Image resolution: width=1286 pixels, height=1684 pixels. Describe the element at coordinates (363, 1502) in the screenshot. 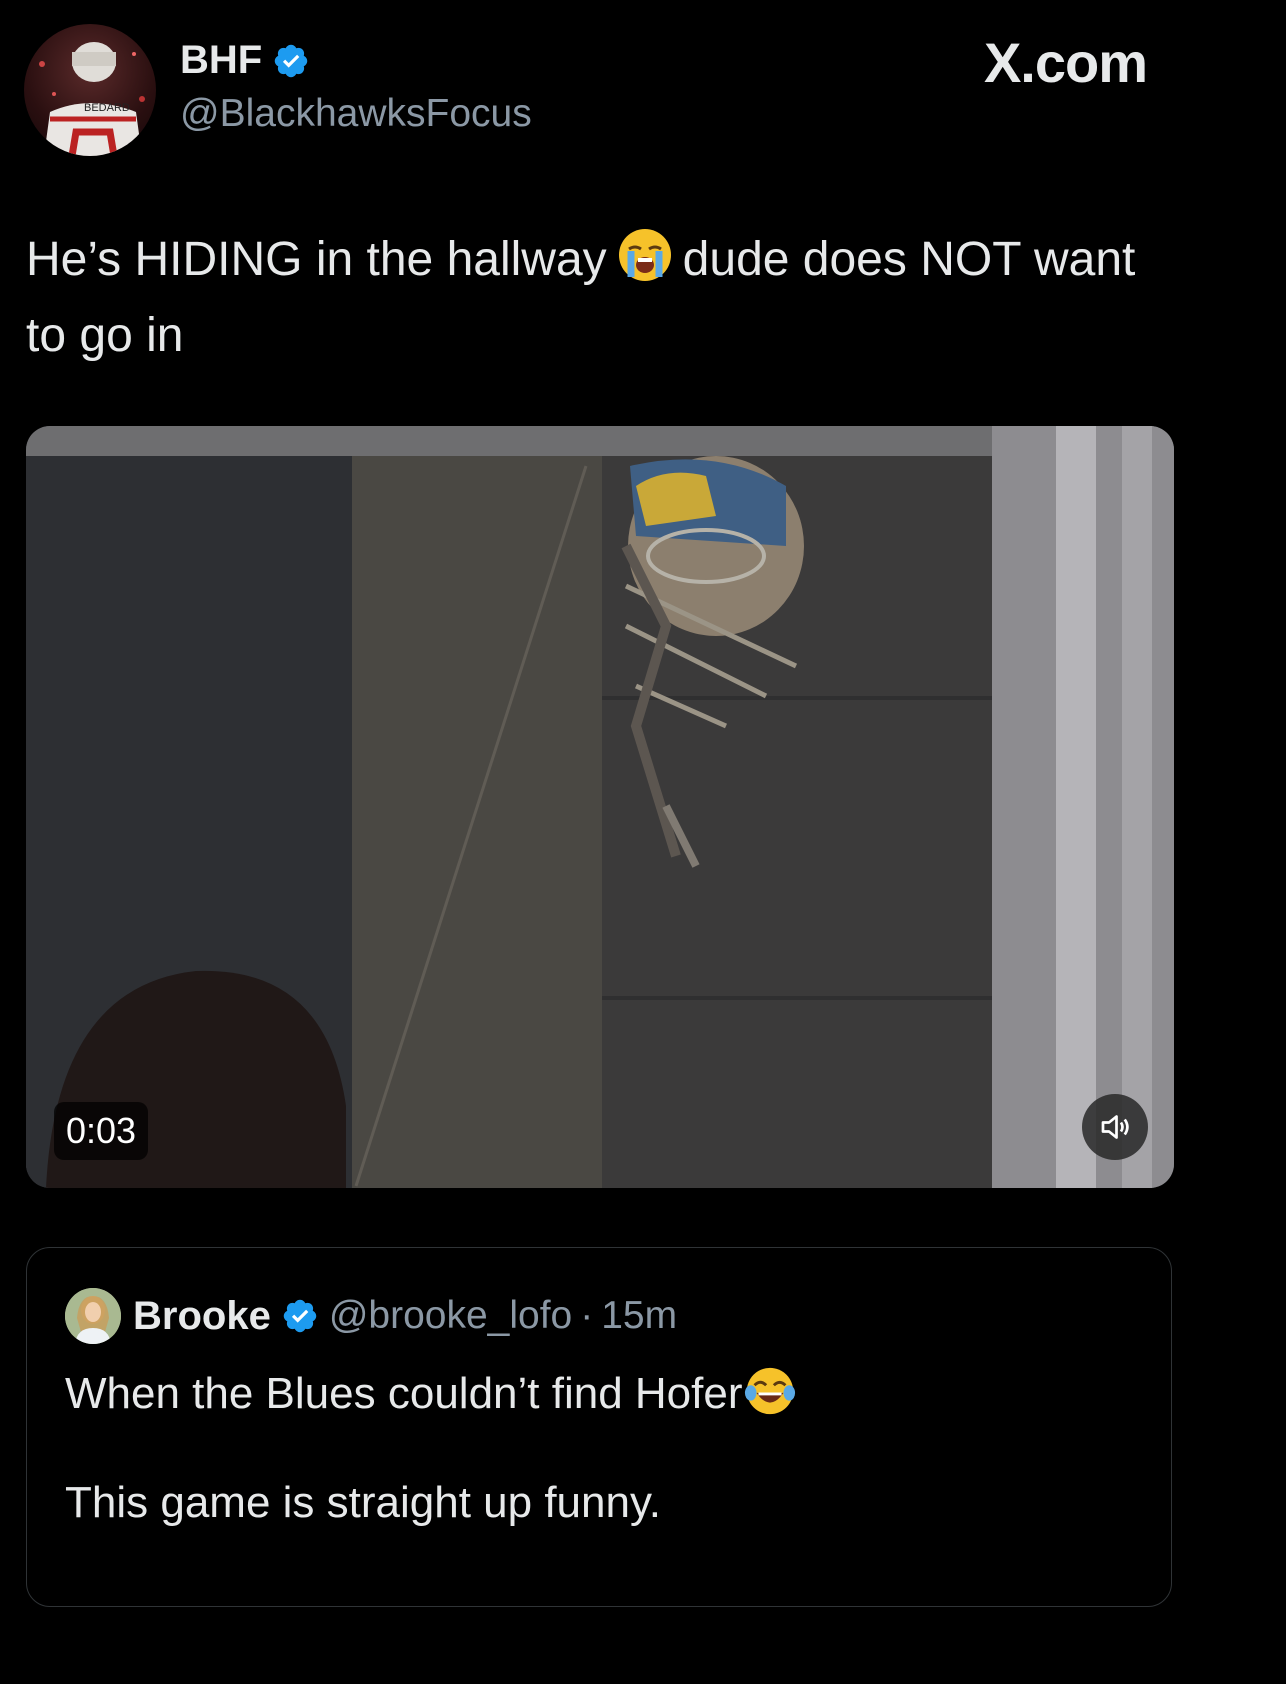

I see `quoted-text-line2: This game is straight up funny.` at that location.